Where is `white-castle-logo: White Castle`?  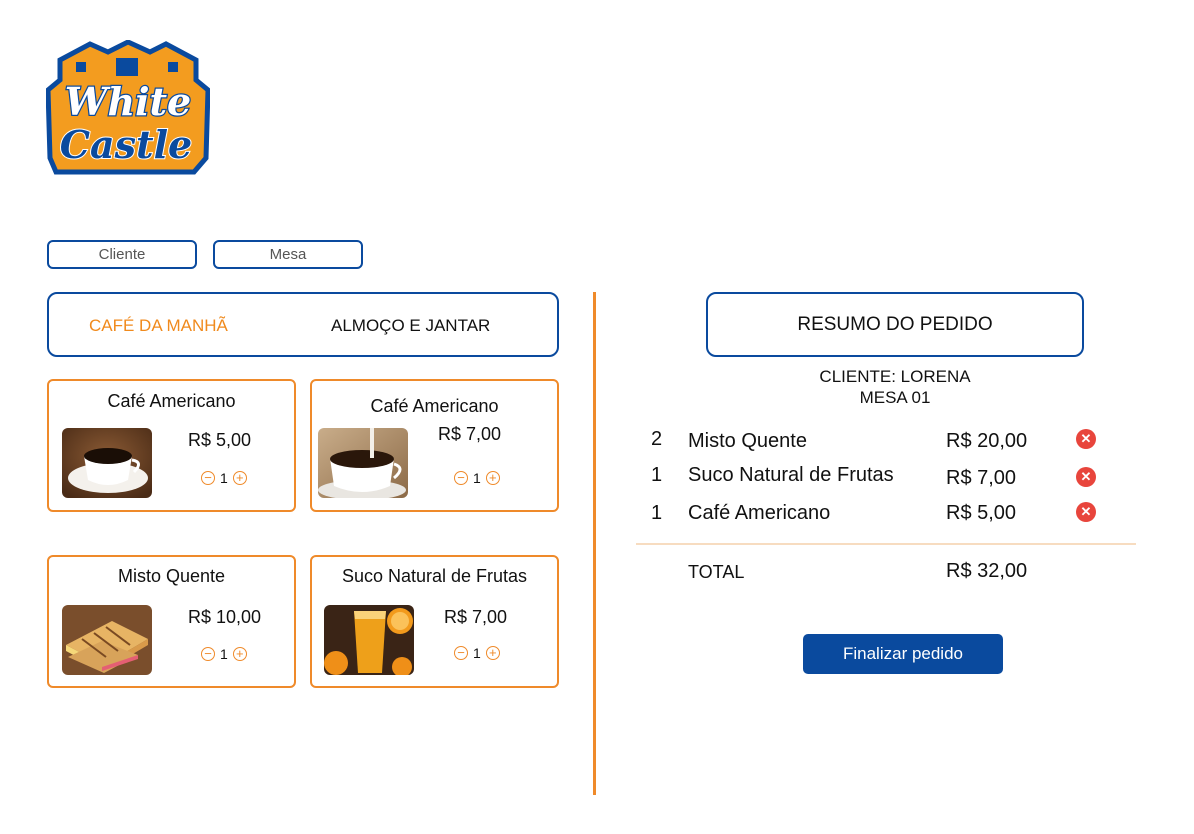
white-castle-logo: White Castle is located at coordinates (128, 107).